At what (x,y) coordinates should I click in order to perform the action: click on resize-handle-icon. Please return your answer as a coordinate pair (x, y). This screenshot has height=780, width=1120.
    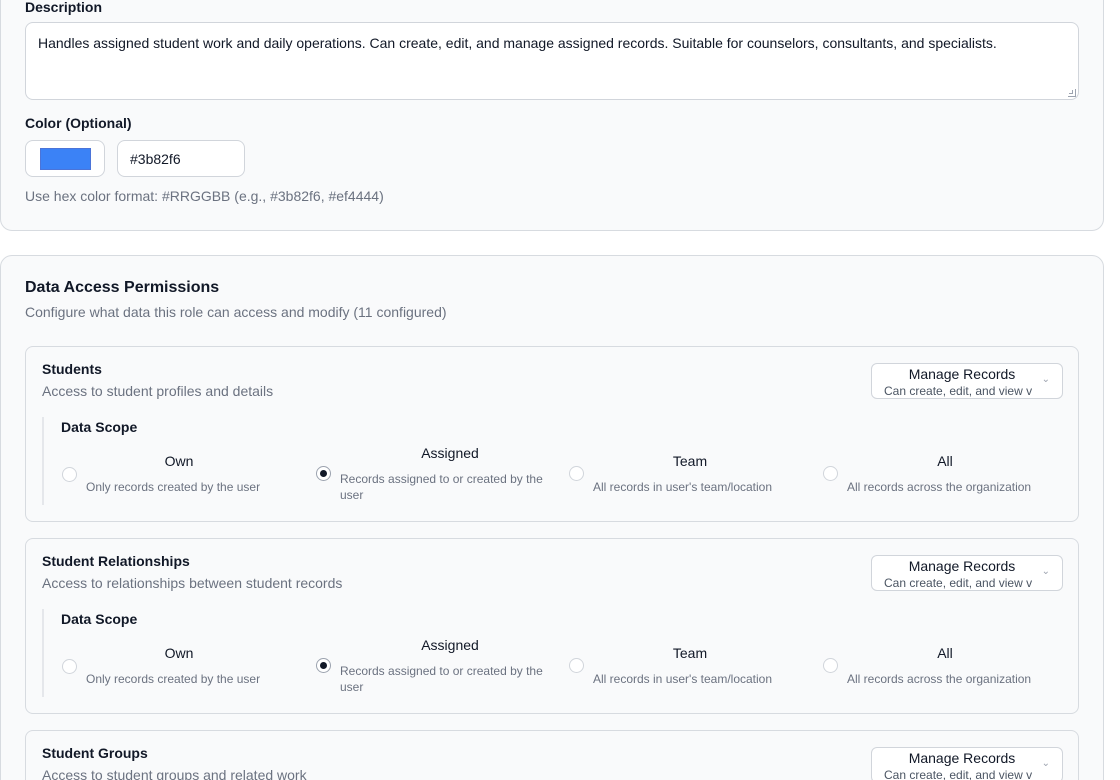
    Looking at the image, I should click on (1072, 93).